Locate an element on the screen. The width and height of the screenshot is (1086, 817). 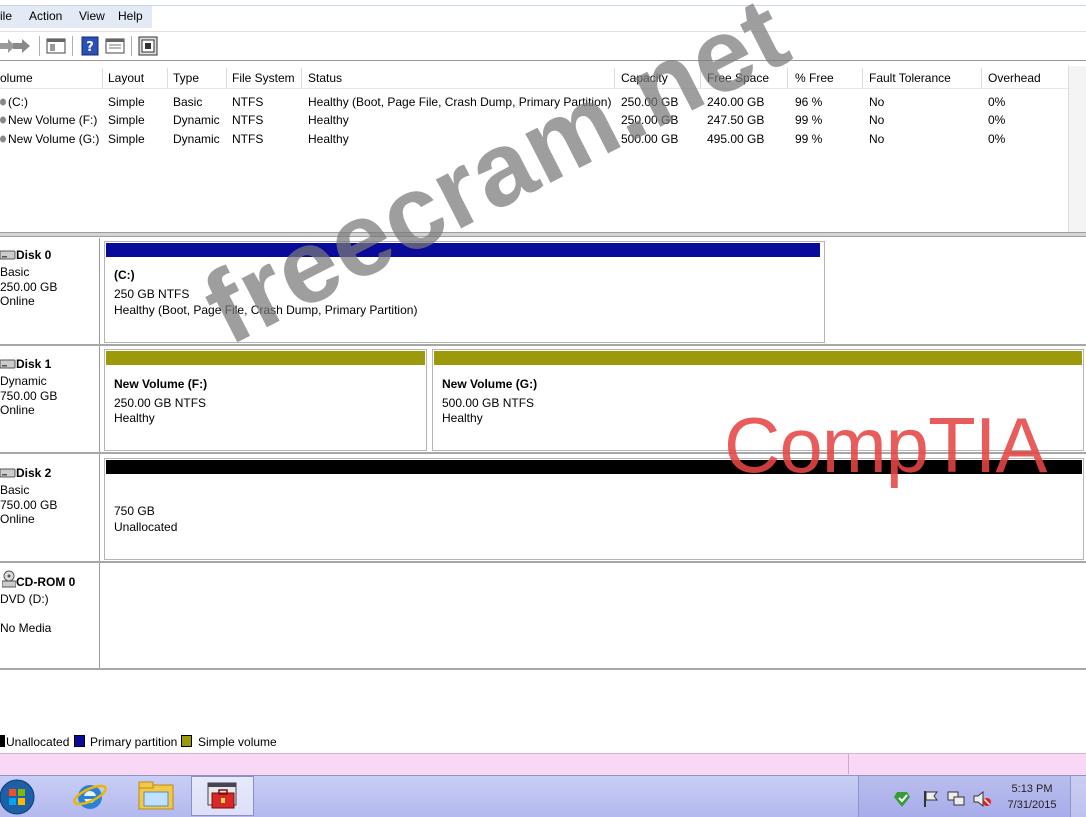
disk-name: Disk 2 is located at coordinates (34, 473).